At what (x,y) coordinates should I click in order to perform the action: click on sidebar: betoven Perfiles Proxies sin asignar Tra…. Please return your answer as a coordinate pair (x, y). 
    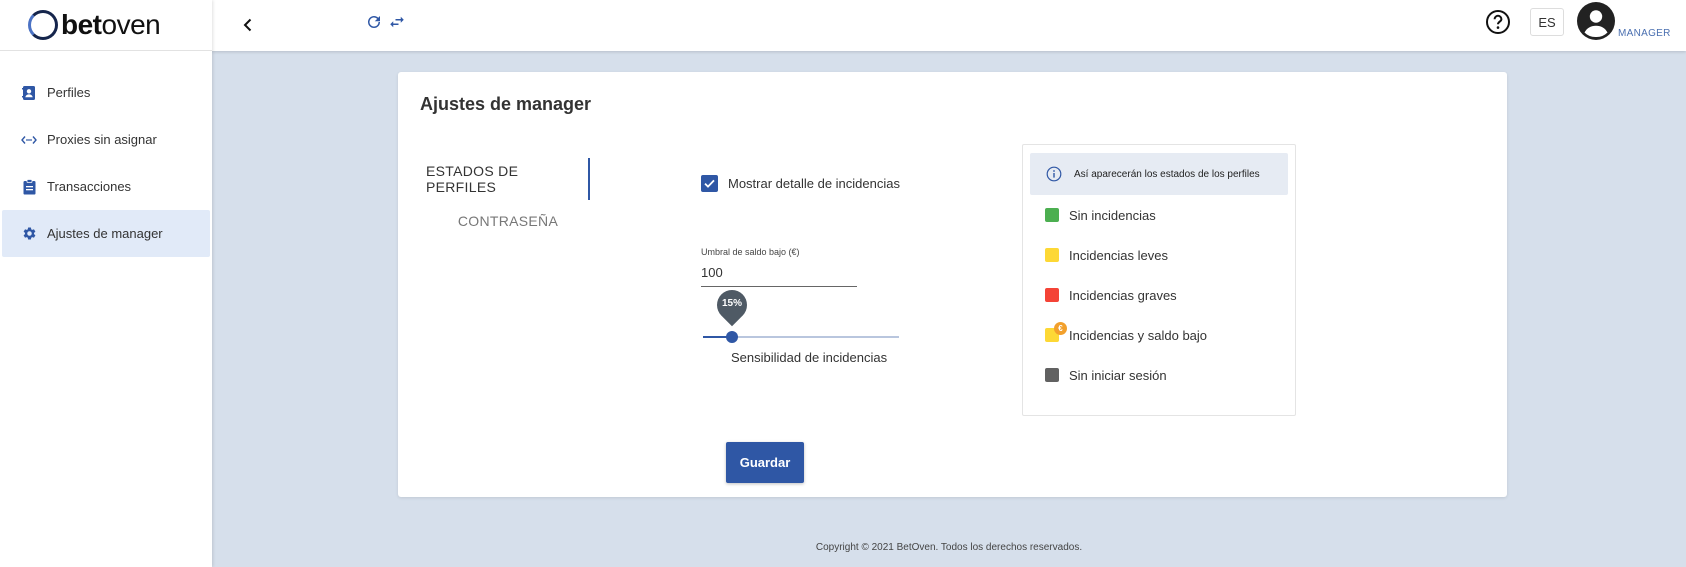
    Looking at the image, I should click on (106, 283).